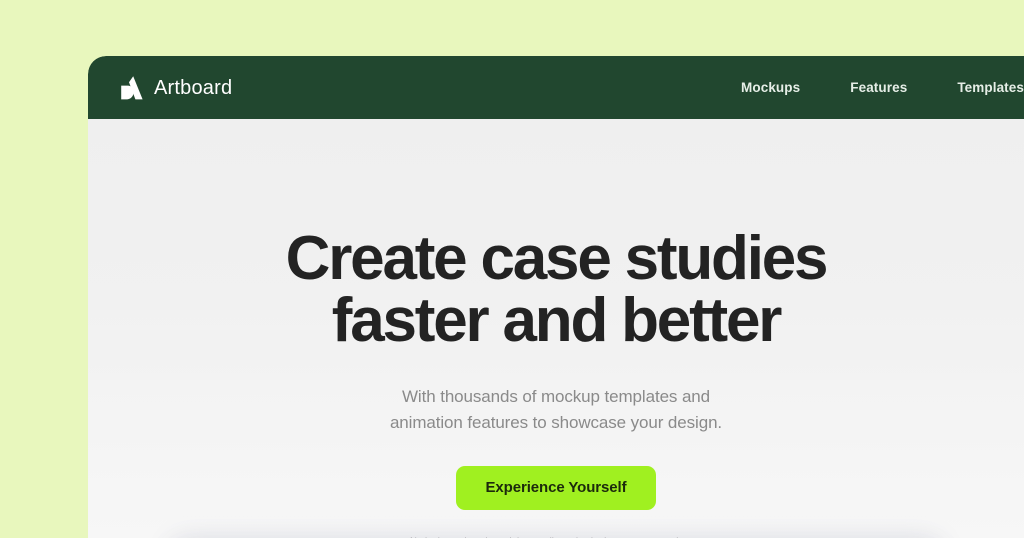 The image size is (1024, 538). Describe the element at coordinates (770, 87) in the screenshot. I see `nav-link-mockups: Mockups` at that location.